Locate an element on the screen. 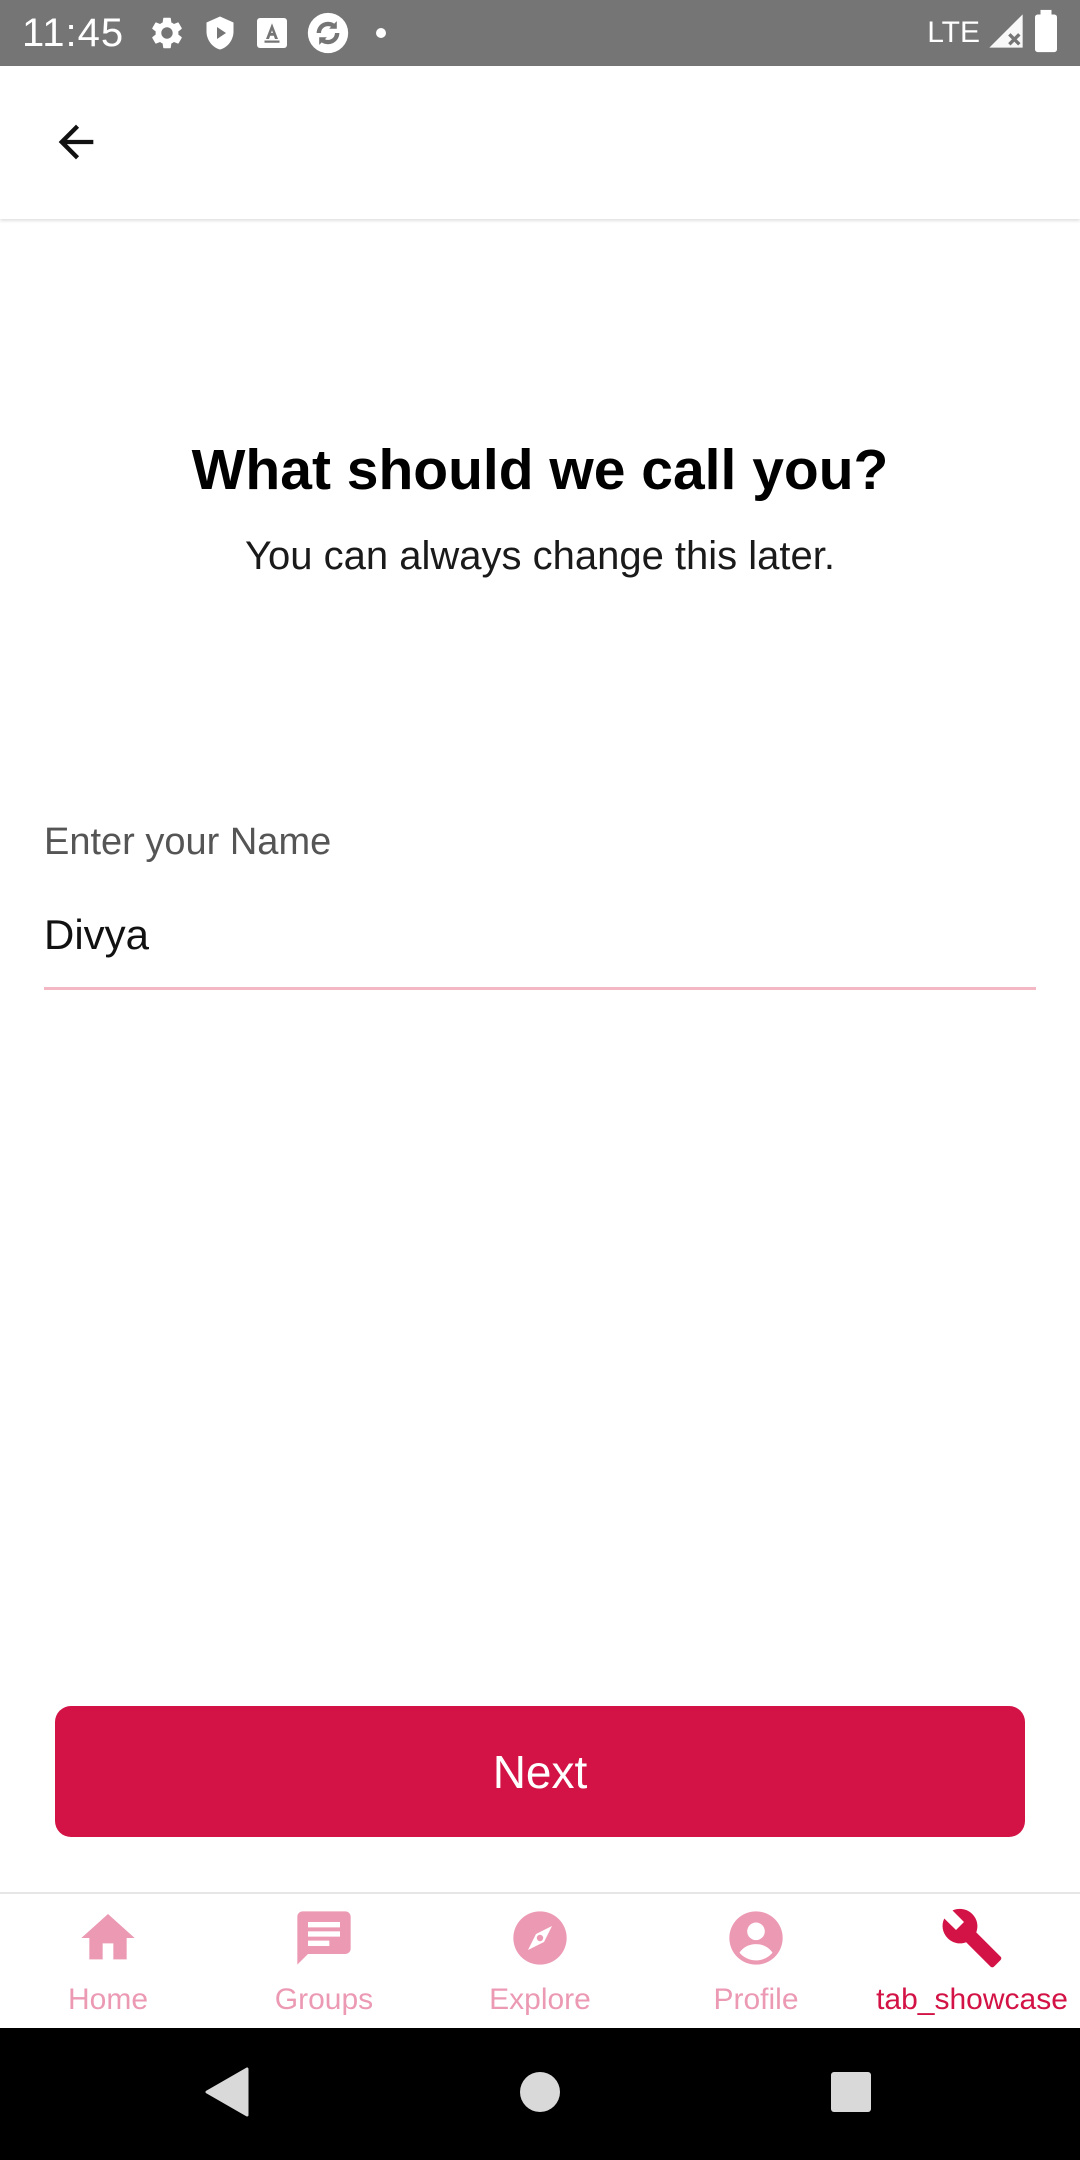  system-nav-bar is located at coordinates (540, 2094).